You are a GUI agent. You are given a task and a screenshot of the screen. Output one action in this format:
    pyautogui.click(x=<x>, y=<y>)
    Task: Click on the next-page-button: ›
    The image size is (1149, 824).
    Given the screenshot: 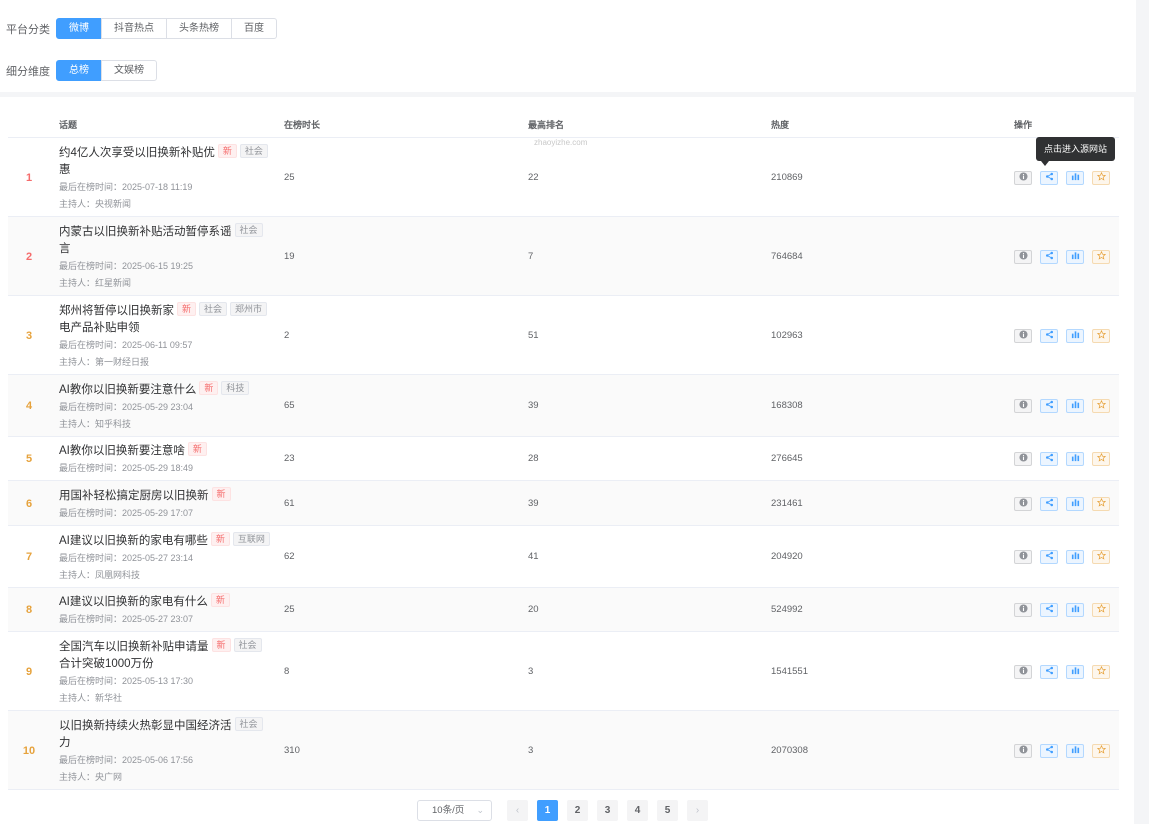 What is the action you would take?
    pyautogui.click(x=697, y=810)
    